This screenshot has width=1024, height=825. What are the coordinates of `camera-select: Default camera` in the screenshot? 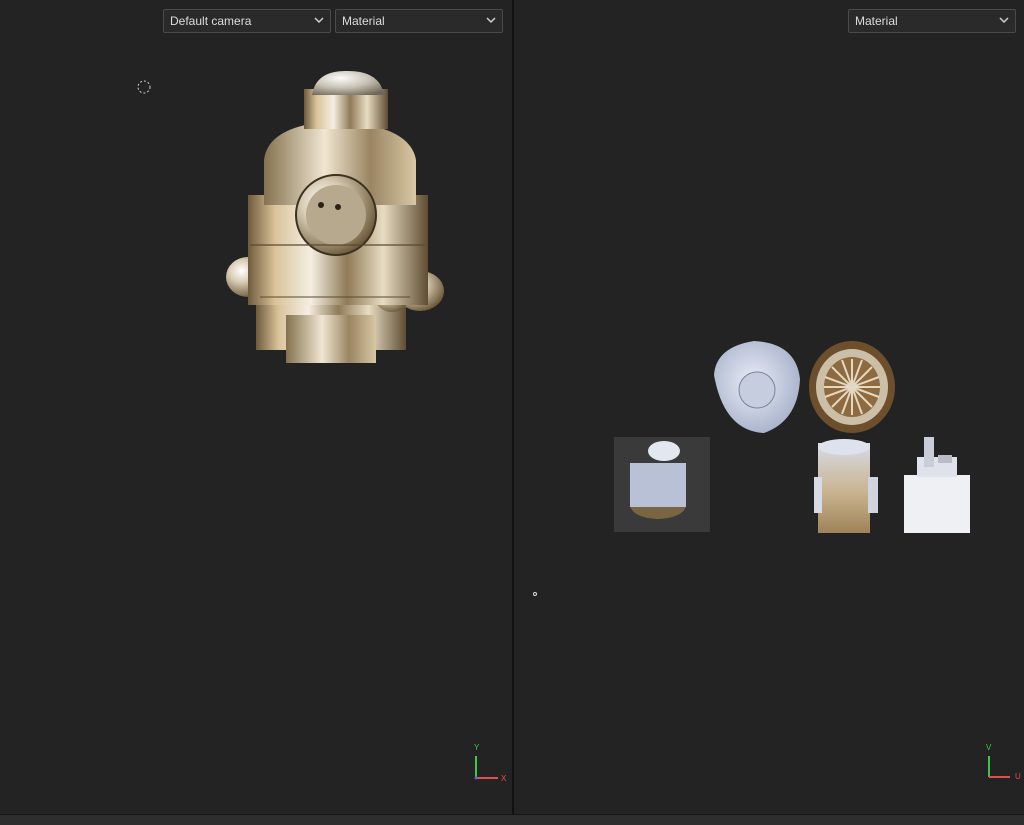 It's located at (247, 21).